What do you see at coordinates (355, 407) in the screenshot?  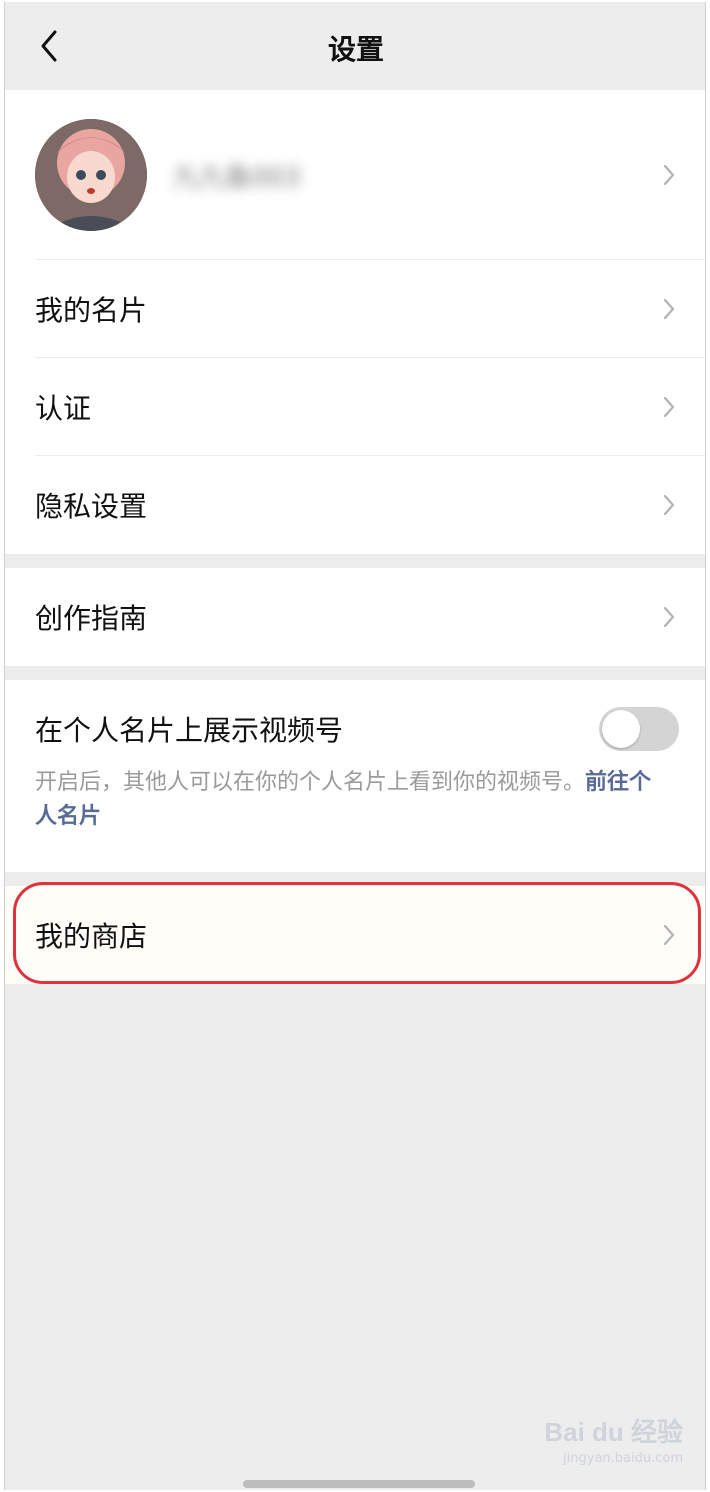 I see `menu-item-verification: 认证` at bounding box center [355, 407].